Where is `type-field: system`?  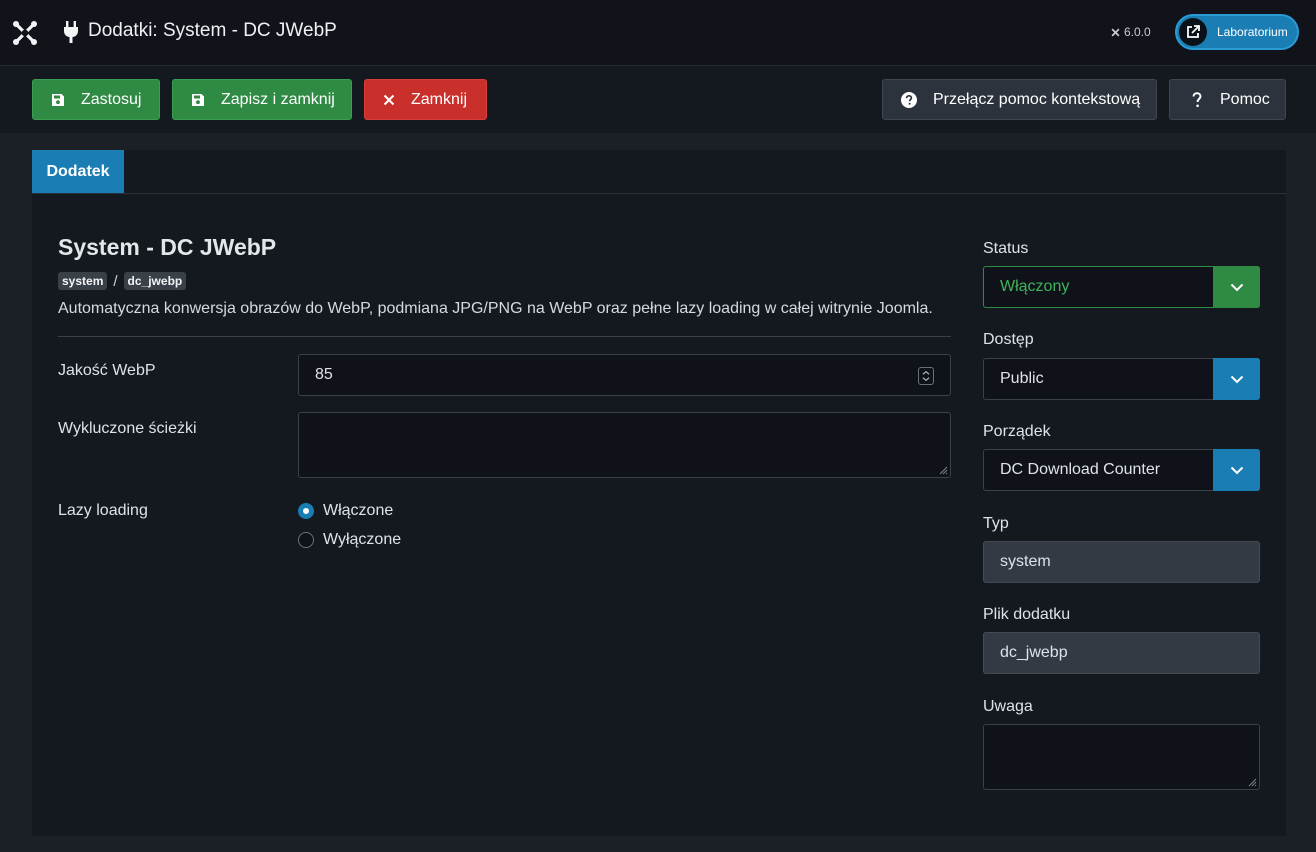 type-field: system is located at coordinates (1121, 562).